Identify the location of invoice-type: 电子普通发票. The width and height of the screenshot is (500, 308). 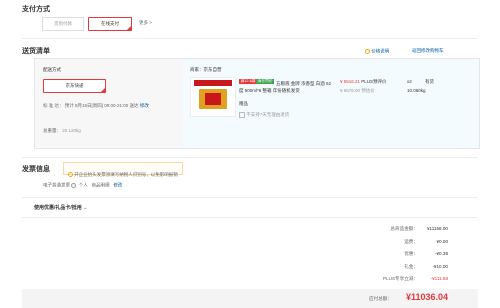
(56, 185).